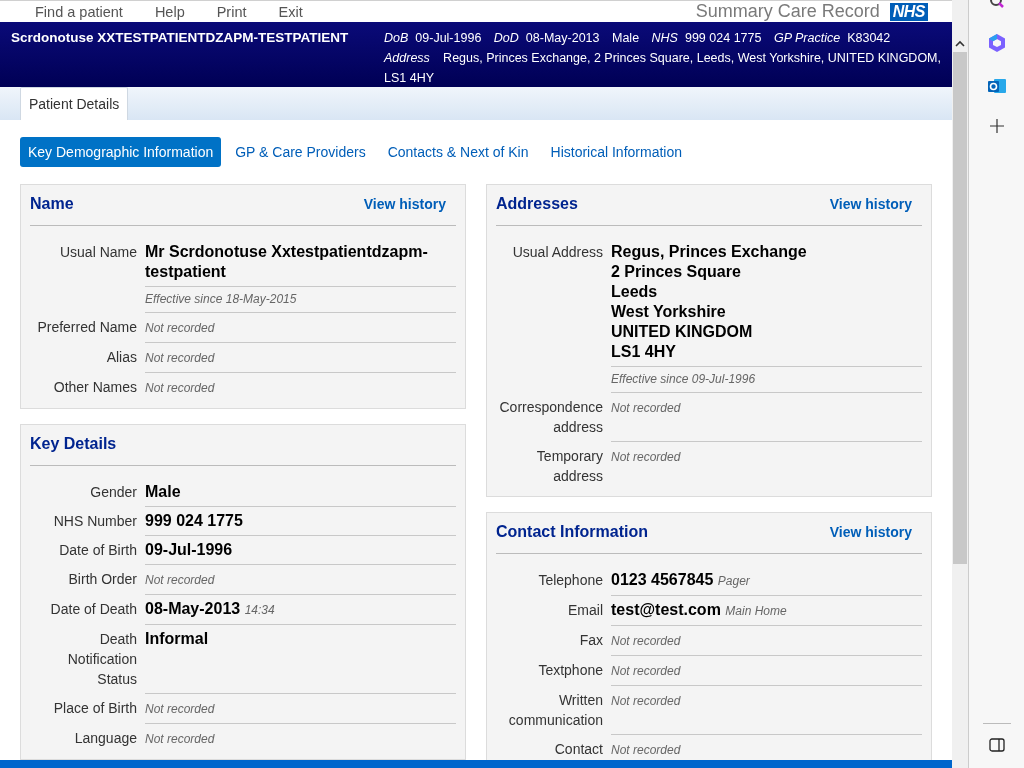 The height and width of the screenshot is (768, 1024). What do you see at coordinates (458, 152) in the screenshot?
I see `section-tab: Contacts & Next of Kin` at bounding box center [458, 152].